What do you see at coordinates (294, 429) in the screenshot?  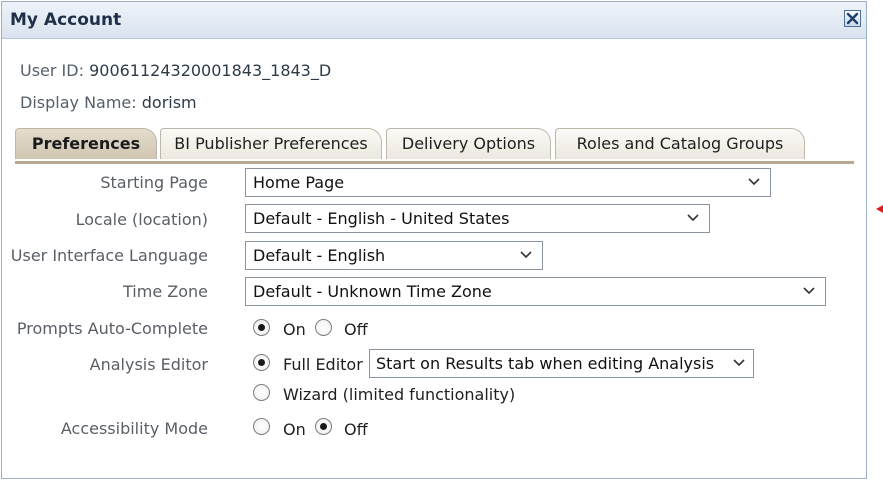 I see `accessibility-on-label: On` at bounding box center [294, 429].